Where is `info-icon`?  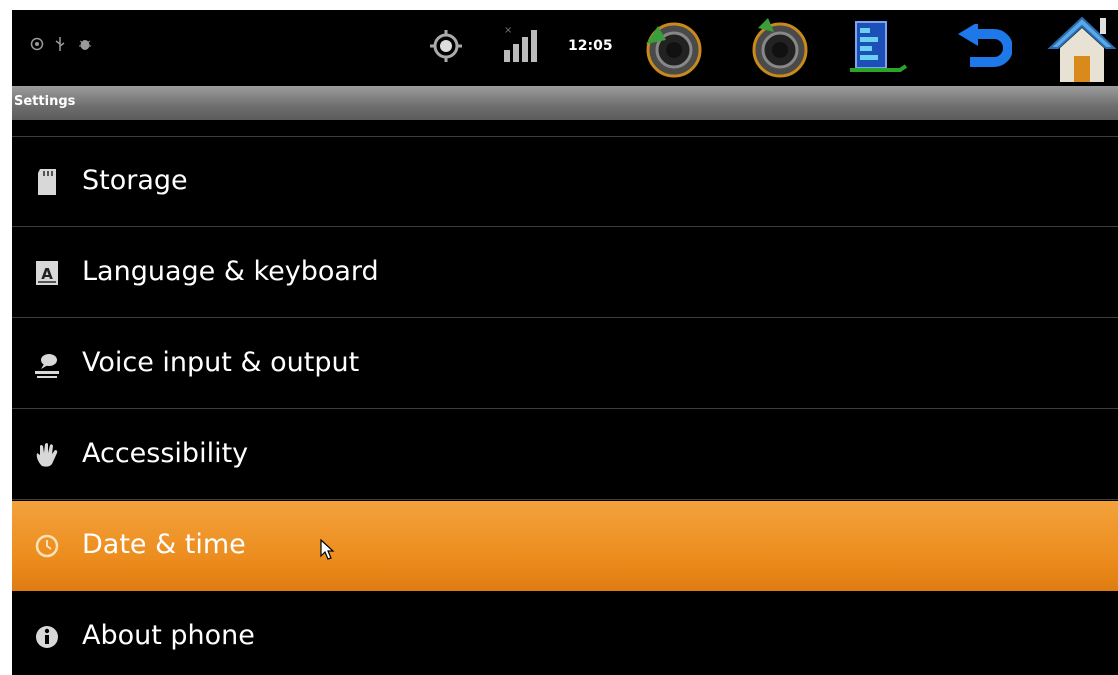 info-icon is located at coordinates (47, 637).